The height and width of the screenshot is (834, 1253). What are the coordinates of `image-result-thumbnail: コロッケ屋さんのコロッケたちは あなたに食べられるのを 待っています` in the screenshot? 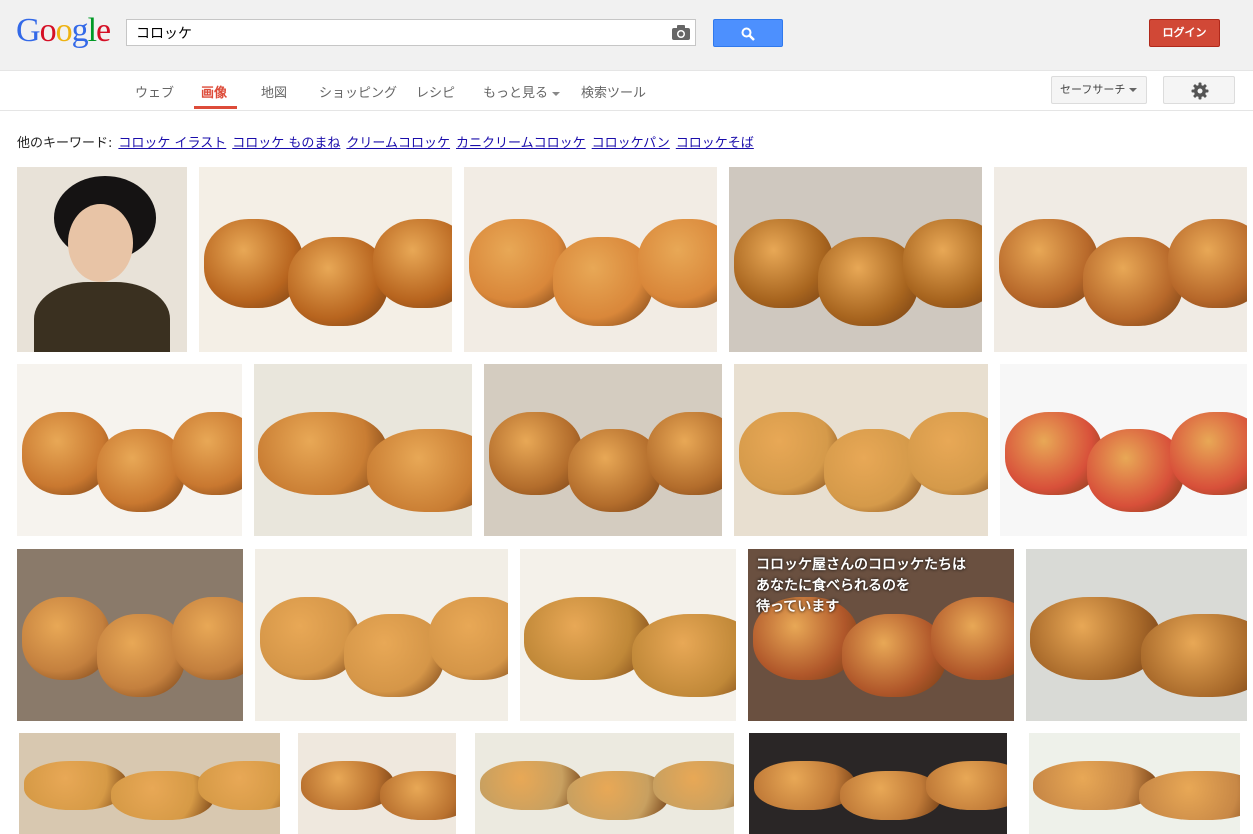 It's located at (881, 635).